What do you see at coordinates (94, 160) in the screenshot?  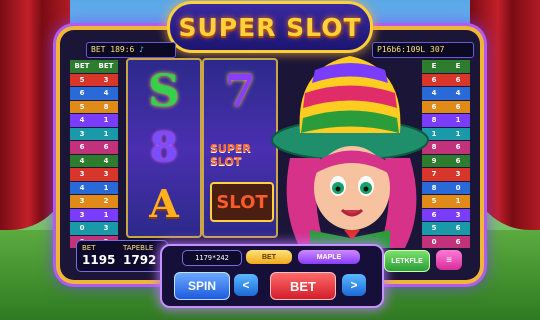 I see `paytable-left-row: 44` at bounding box center [94, 160].